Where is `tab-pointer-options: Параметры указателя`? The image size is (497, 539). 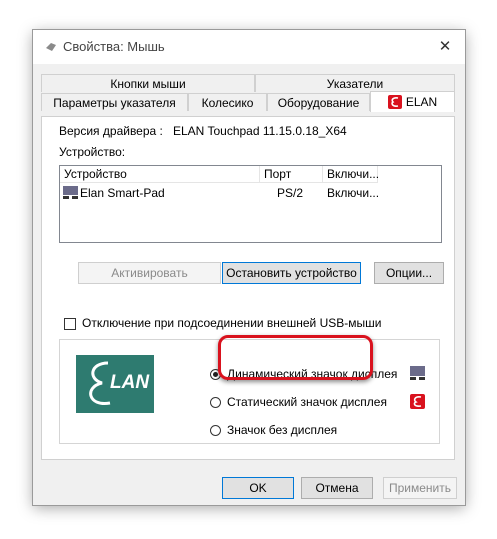 tab-pointer-options: Параметры указателя is located at coordinates (114, 102).